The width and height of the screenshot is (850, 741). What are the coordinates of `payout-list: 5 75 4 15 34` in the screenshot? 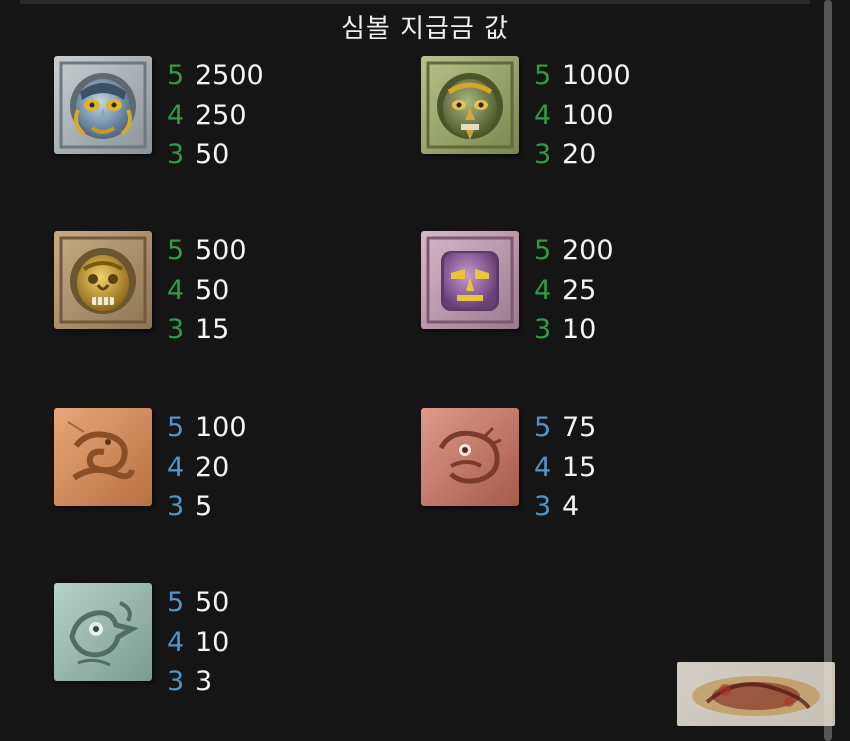 It's located at (565, 469).